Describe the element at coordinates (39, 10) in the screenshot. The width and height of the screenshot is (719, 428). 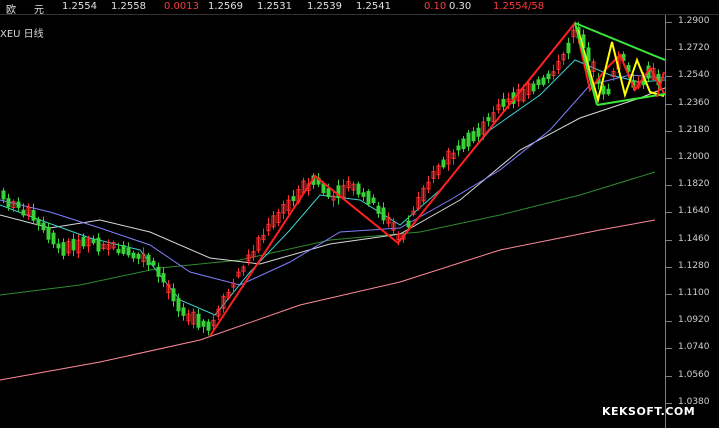
I see `quote-unit: 元` at that location.